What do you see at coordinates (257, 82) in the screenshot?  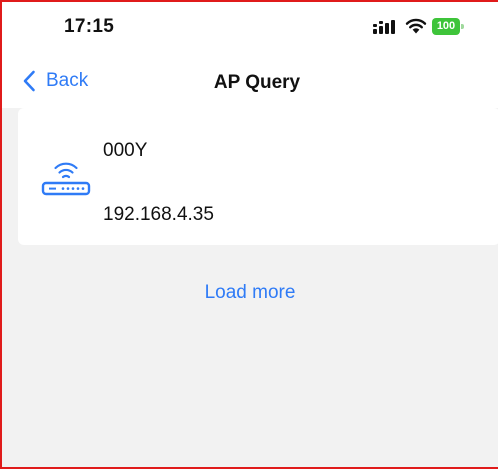 I see `page-title: AP Query` at bounding box center [257, 82].